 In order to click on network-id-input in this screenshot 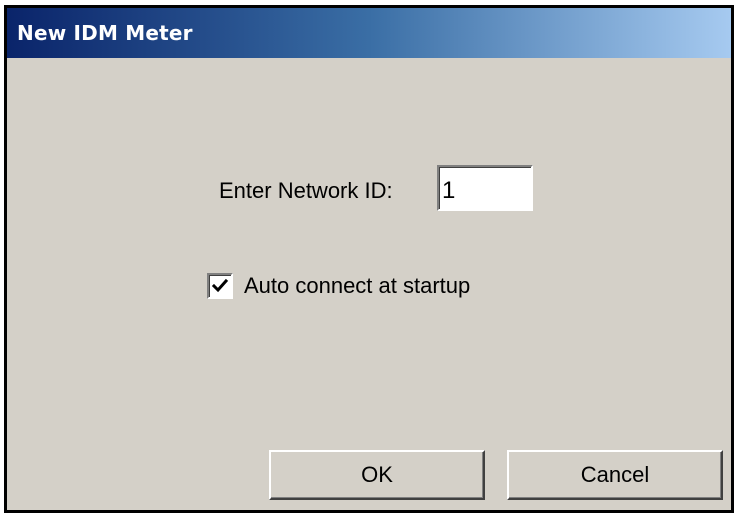, I will do `click(485, 188)`.